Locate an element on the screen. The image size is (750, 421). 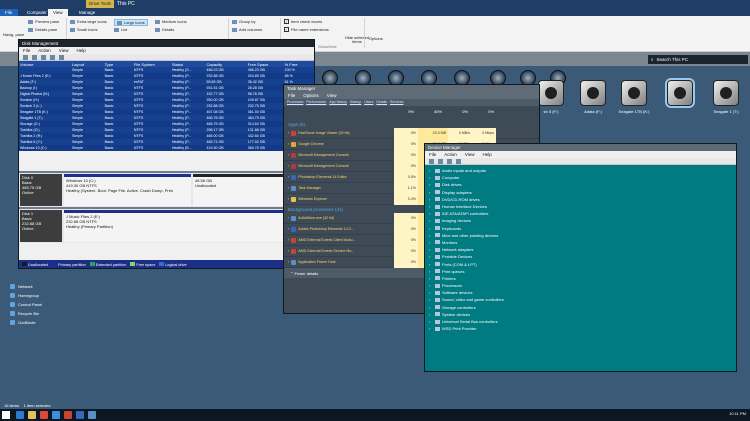
navigation-pane-button: Navig. pane is located at coordinates (13, 34).